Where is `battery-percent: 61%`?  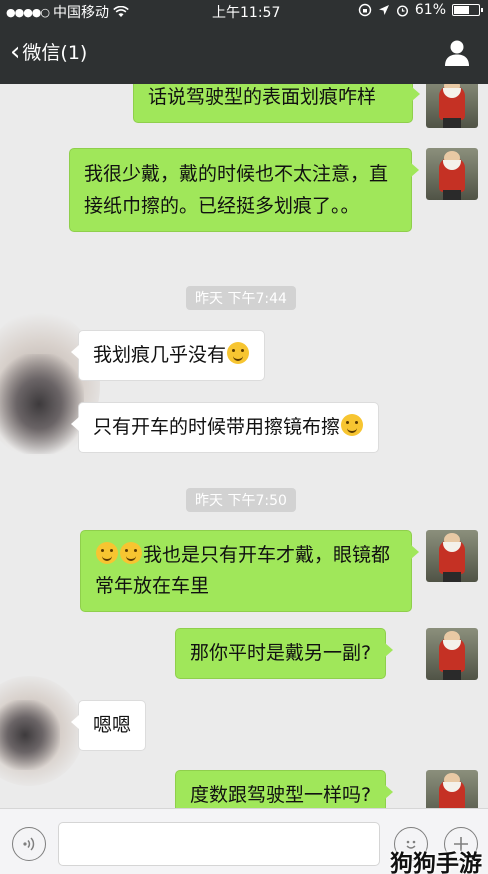 battery-percent: 61% is located at coordinates (430, 10).